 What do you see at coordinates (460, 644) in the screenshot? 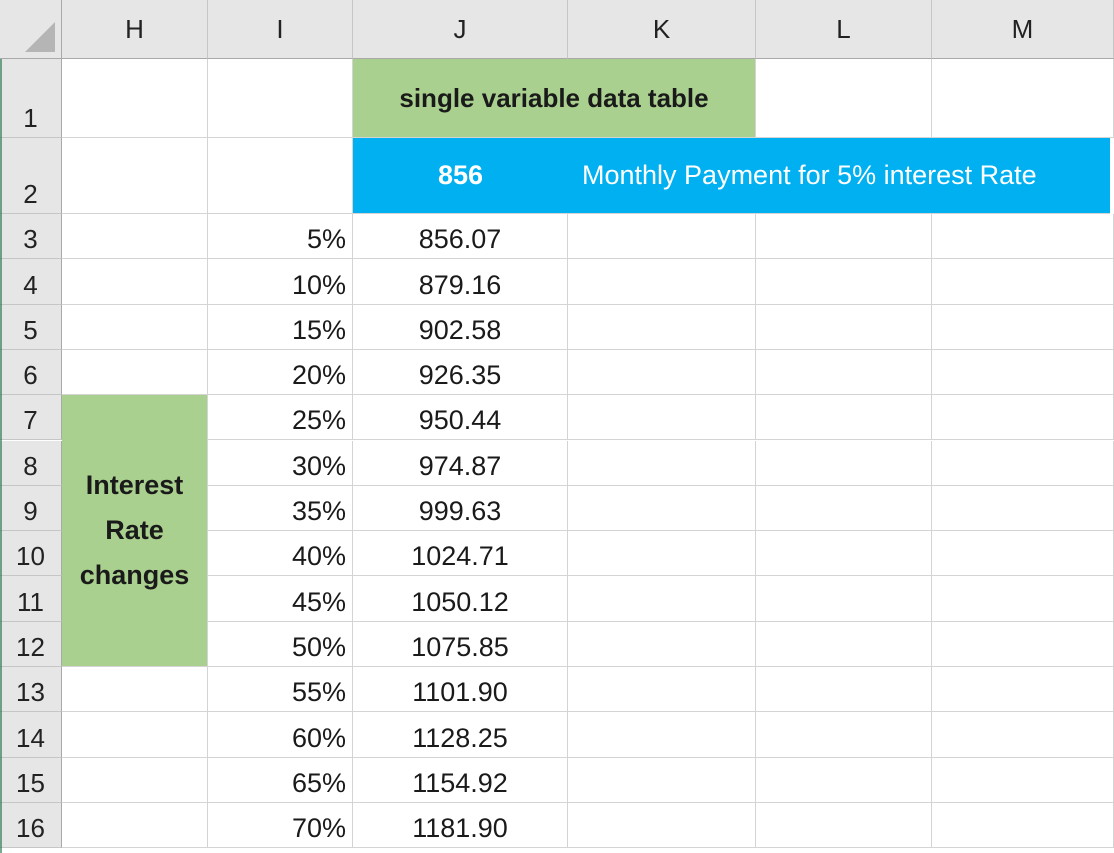
I see `payment-cell: 1075.85` at bounding box center [460, 644].